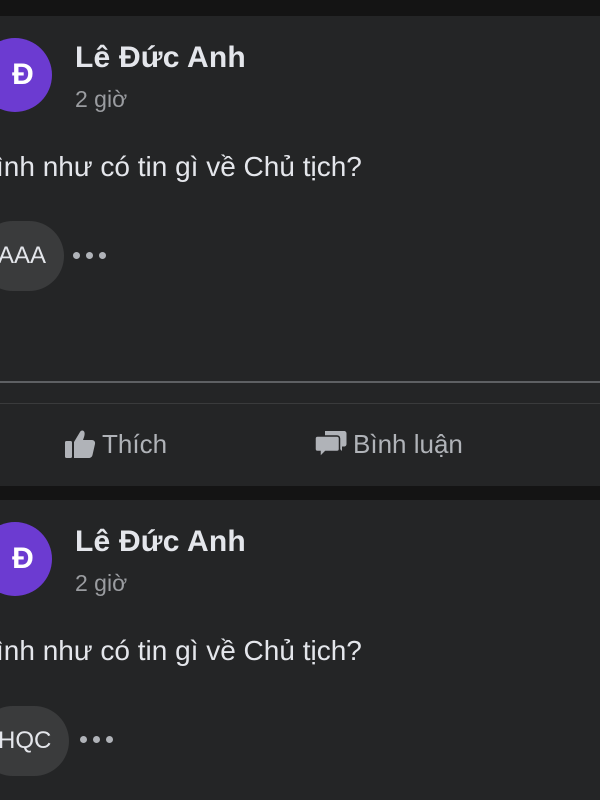 This screenshot has width=600, height=800. What do you see at coordinates (80, 444) in the screenshot?
I see `thumbs-up-icon` at bounding box center [80, 444].